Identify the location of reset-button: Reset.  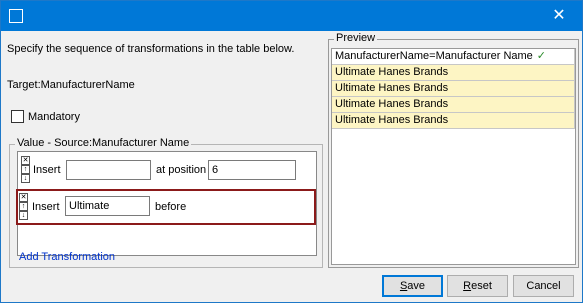
(477, 286).